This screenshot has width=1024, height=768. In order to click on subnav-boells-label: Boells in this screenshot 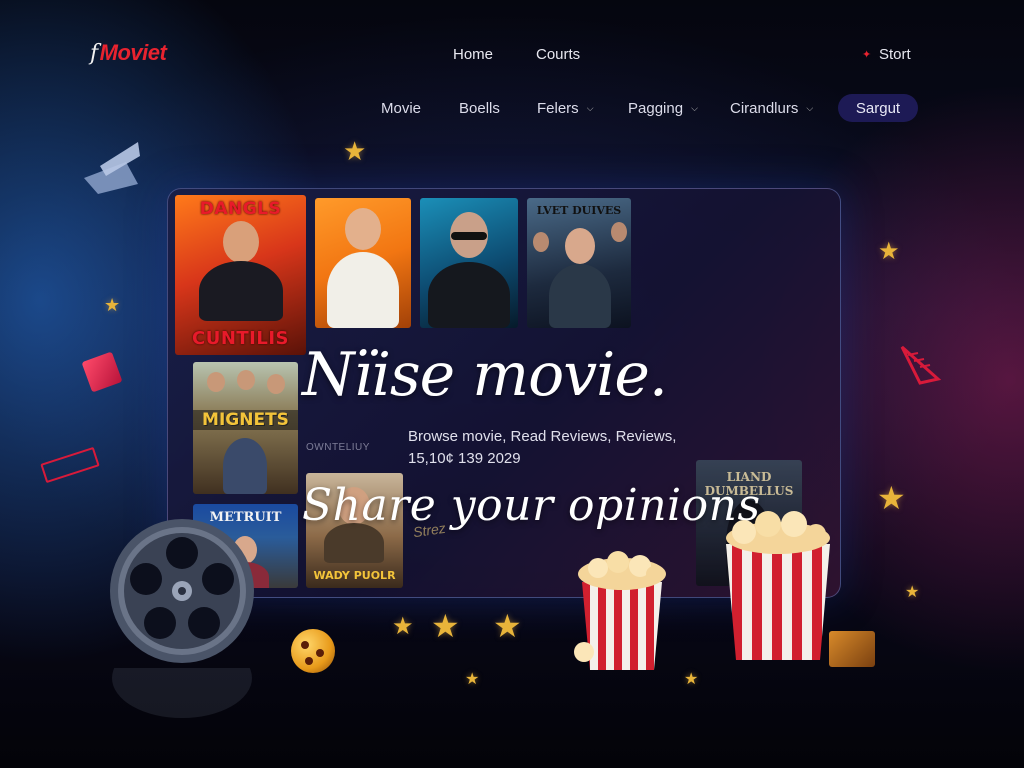, I will do `click(479, 108)`.